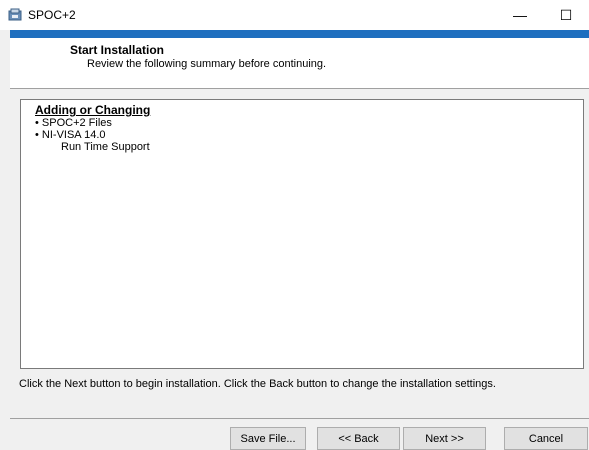  I want to click on summary-heading: Adding or Changing, so click(93, 110).